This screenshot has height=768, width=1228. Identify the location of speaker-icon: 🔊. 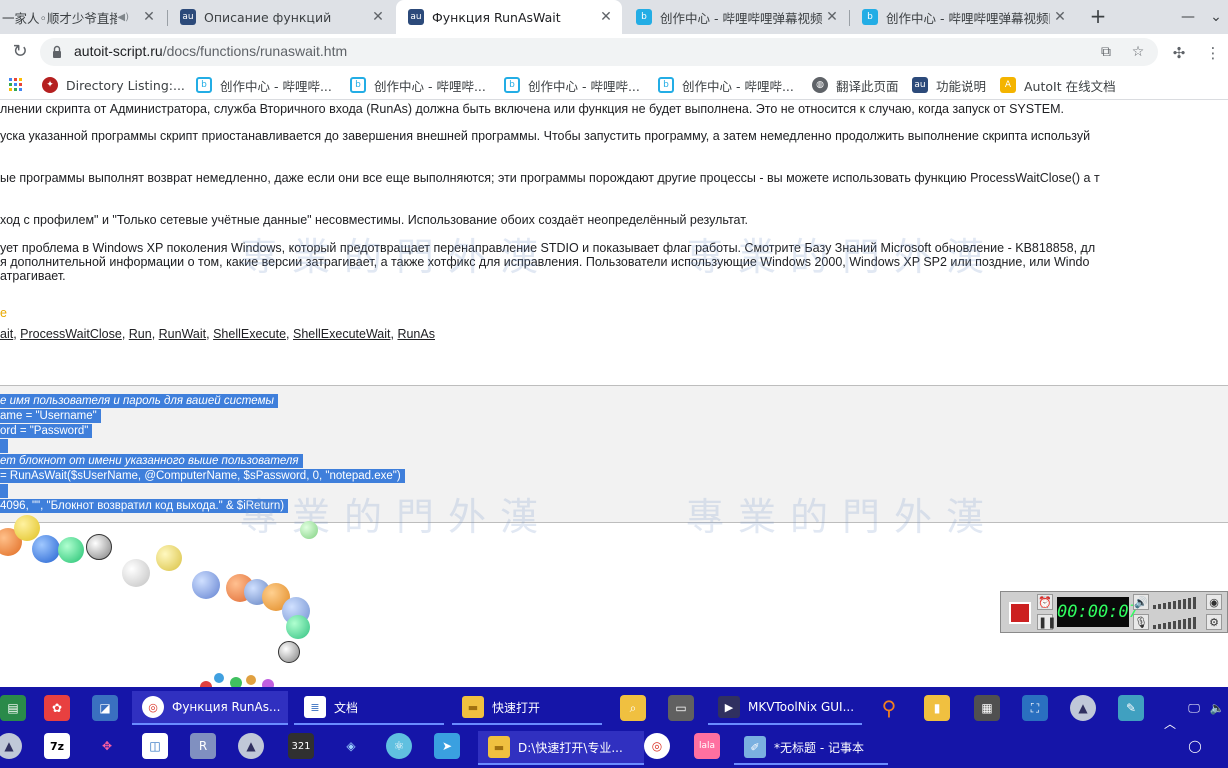
(1141, 602).